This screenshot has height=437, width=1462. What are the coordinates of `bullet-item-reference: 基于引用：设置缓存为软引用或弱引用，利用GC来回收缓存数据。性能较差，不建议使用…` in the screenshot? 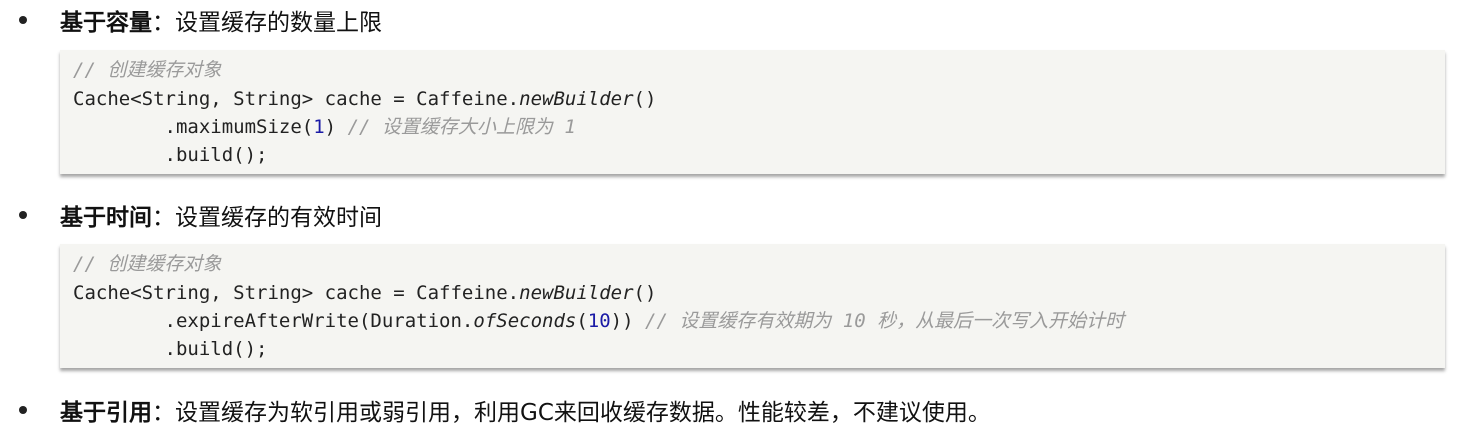 It's located at (731, 410).